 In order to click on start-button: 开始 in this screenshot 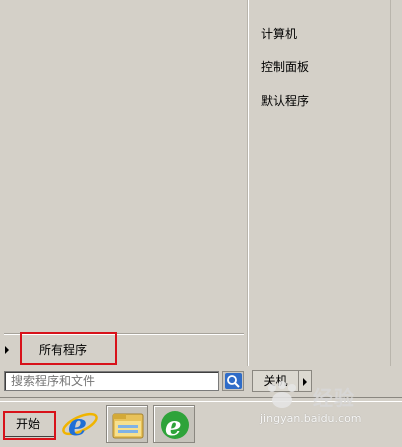, I will do `click(29, 424)`.